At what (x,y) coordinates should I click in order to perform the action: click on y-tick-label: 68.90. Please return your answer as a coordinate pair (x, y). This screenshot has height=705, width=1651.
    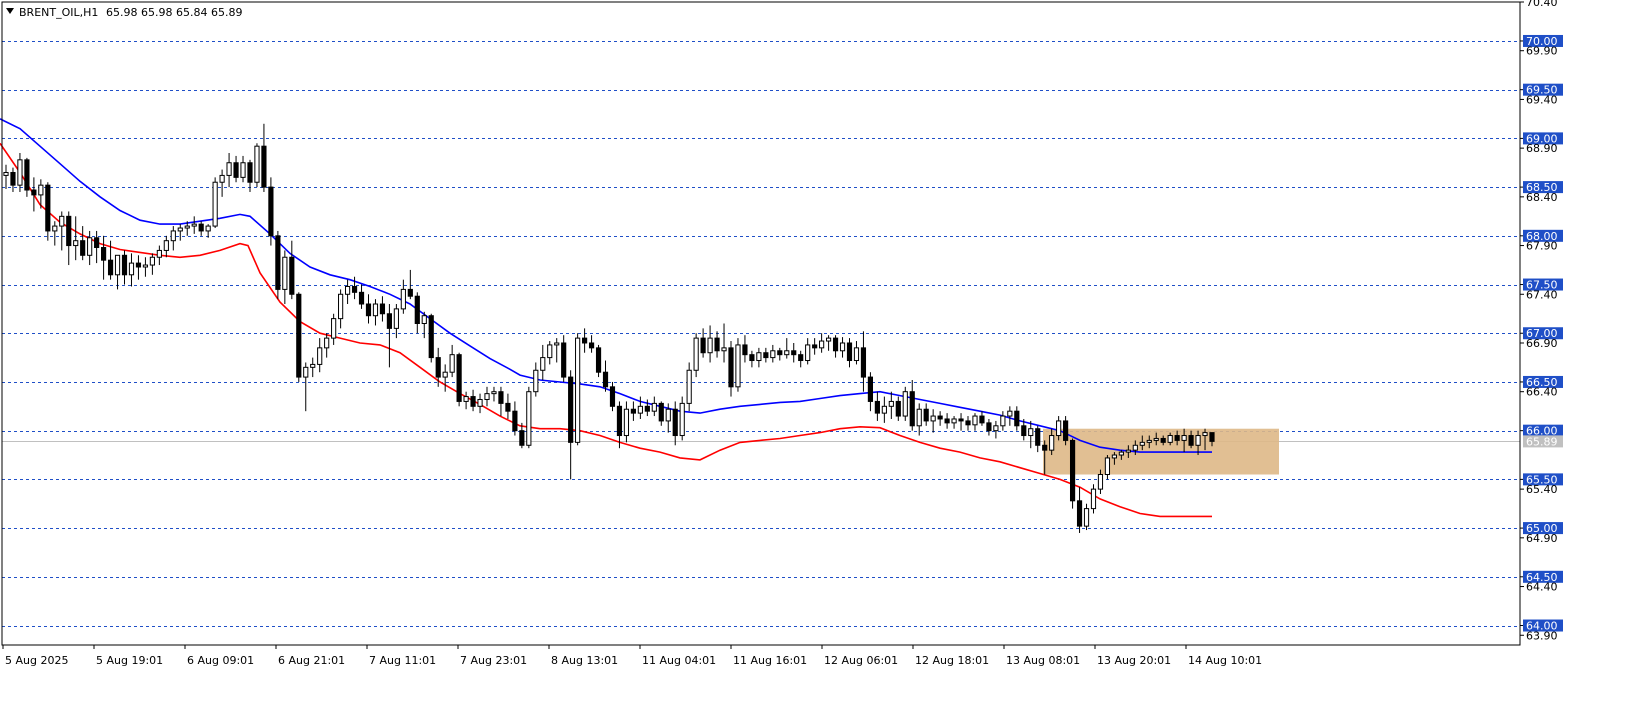
    Looking at the image, I should click on (1542, 148).